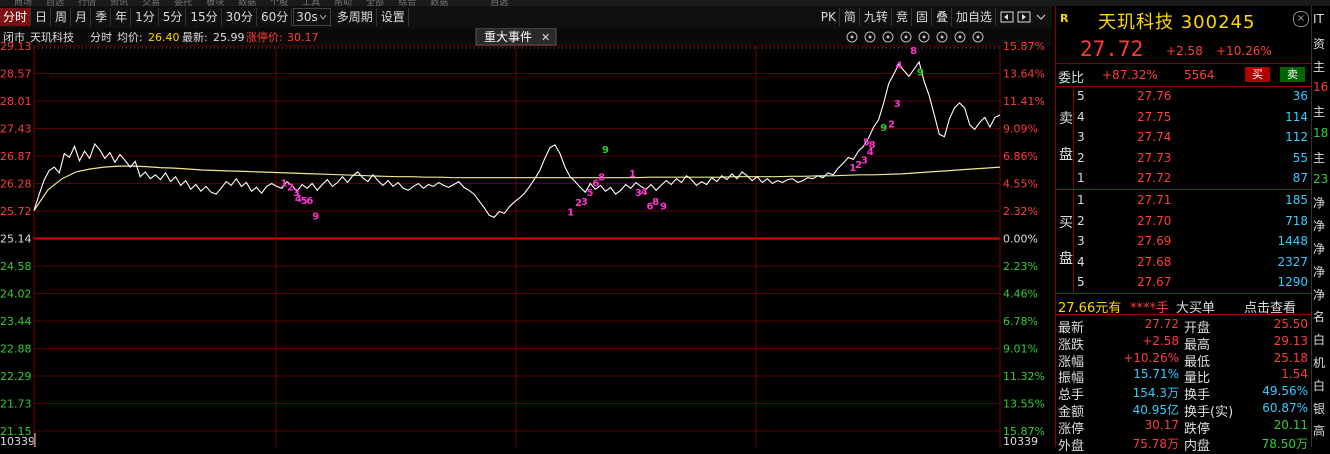  Describe the element at coordinates (240, 17) in the screenshot. I see `period-button: 30分` at that location.